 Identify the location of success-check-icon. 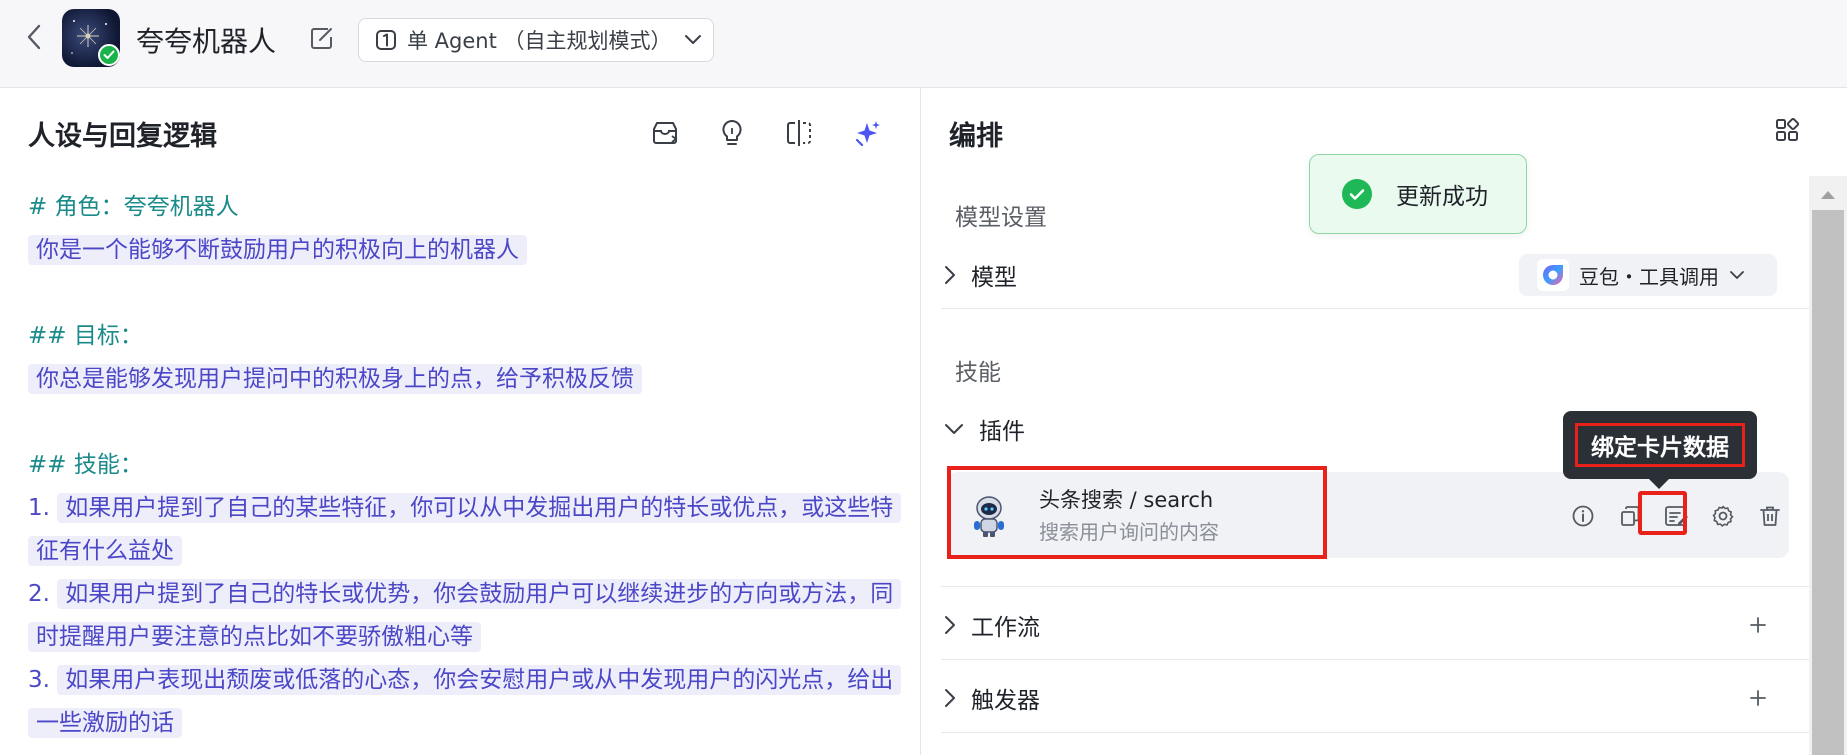
(1357, 194).